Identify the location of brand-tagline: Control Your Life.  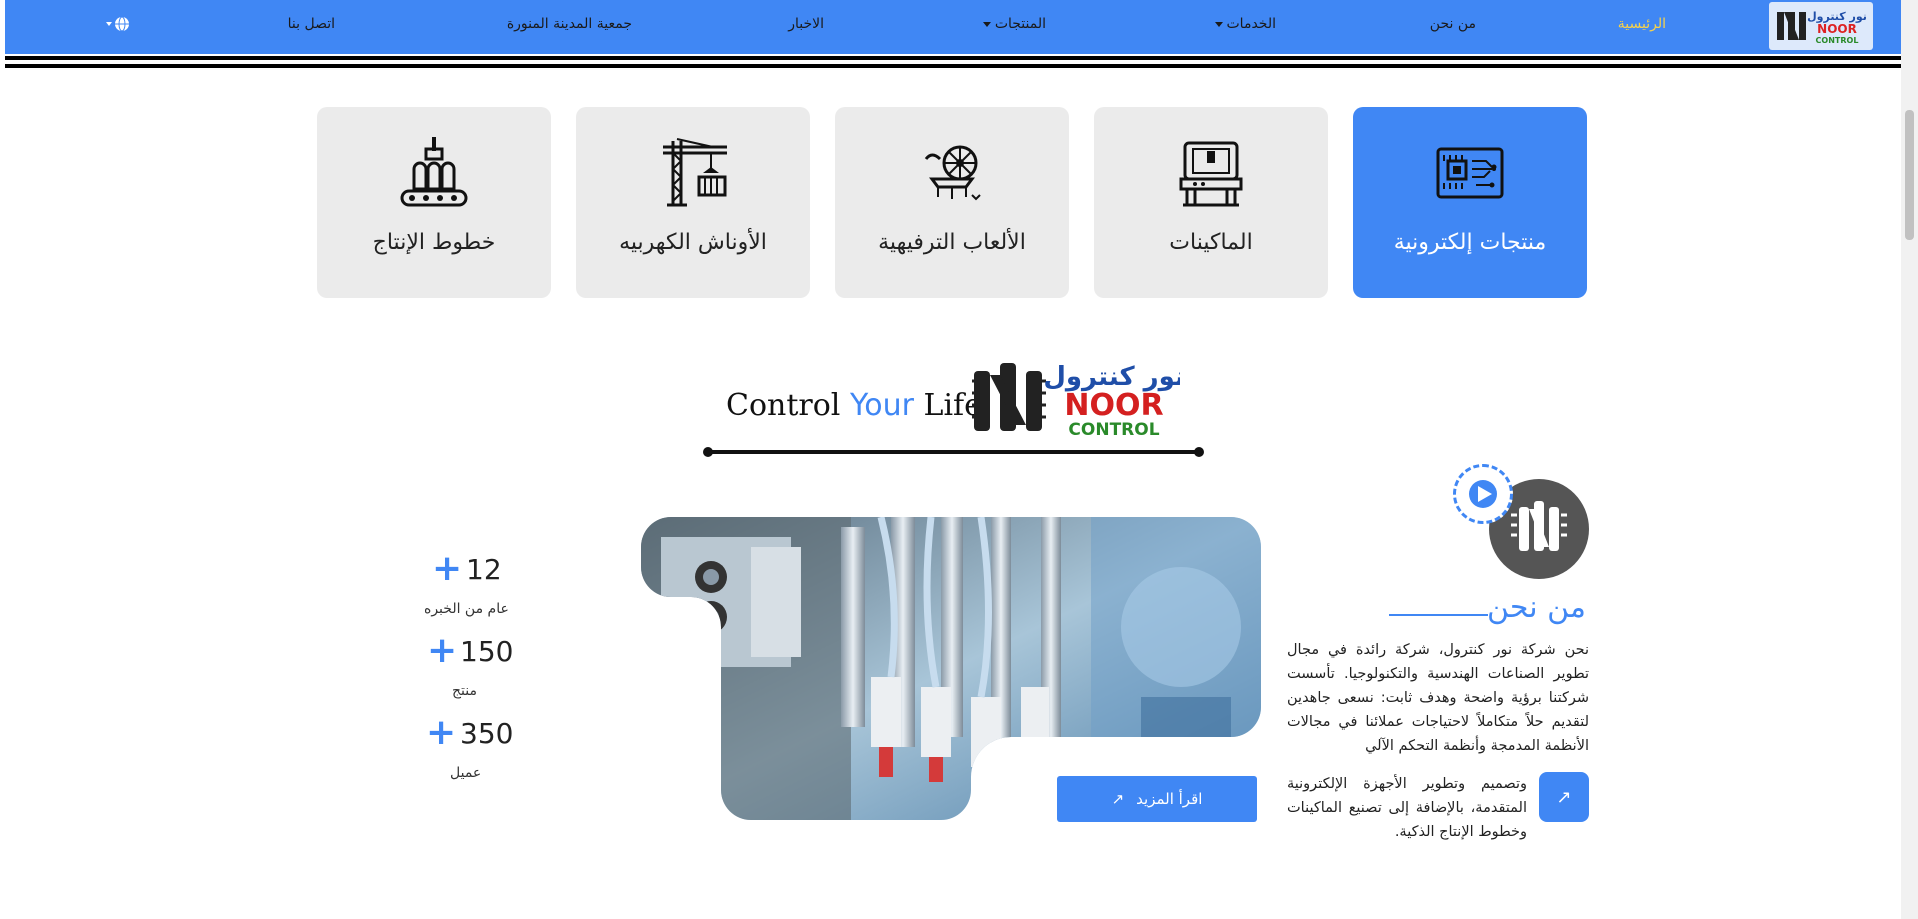
(854, 405).